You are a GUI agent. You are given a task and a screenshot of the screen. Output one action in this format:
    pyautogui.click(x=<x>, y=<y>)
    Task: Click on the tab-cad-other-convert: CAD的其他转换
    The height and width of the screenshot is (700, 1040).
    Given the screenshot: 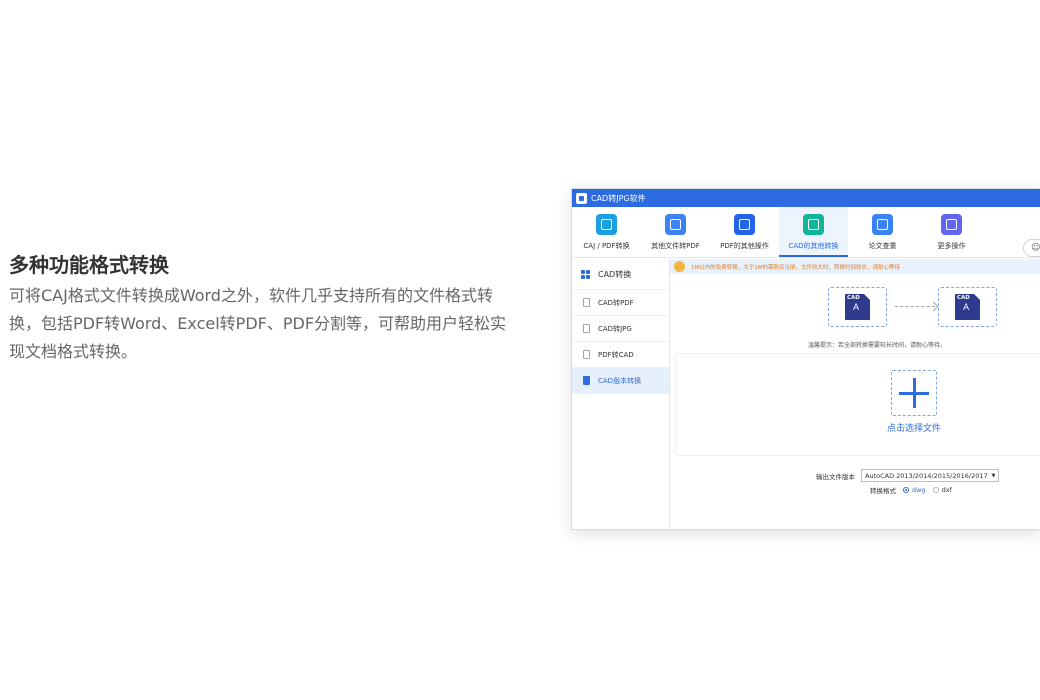 What is the action you would take?
    pyautogui.click(x=813, y=232)
    